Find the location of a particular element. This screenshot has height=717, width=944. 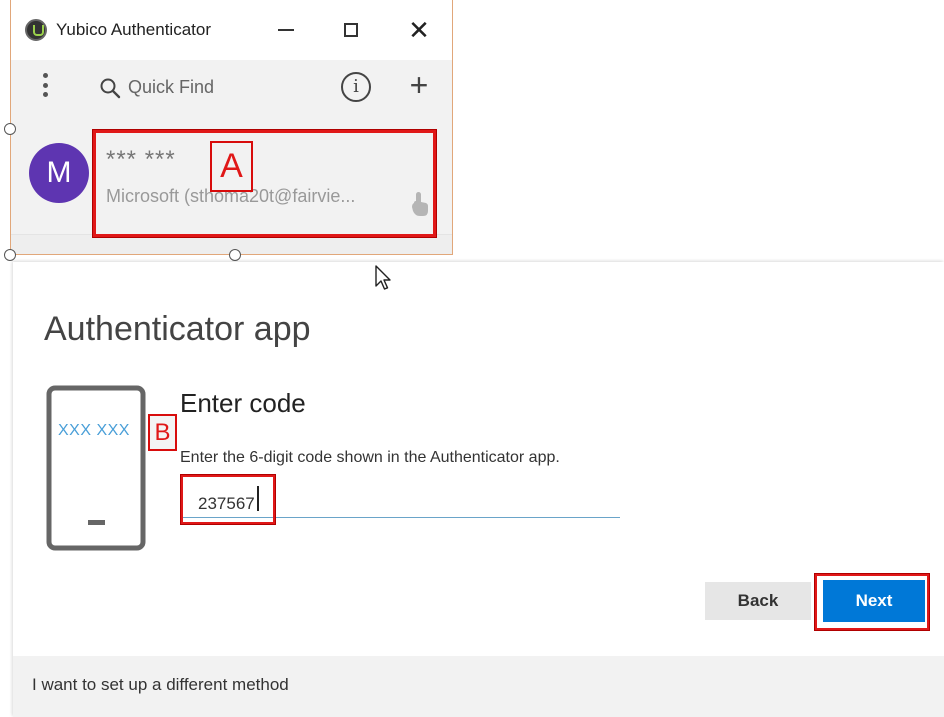

app-logo-icon is located at coordinates (36, 30).